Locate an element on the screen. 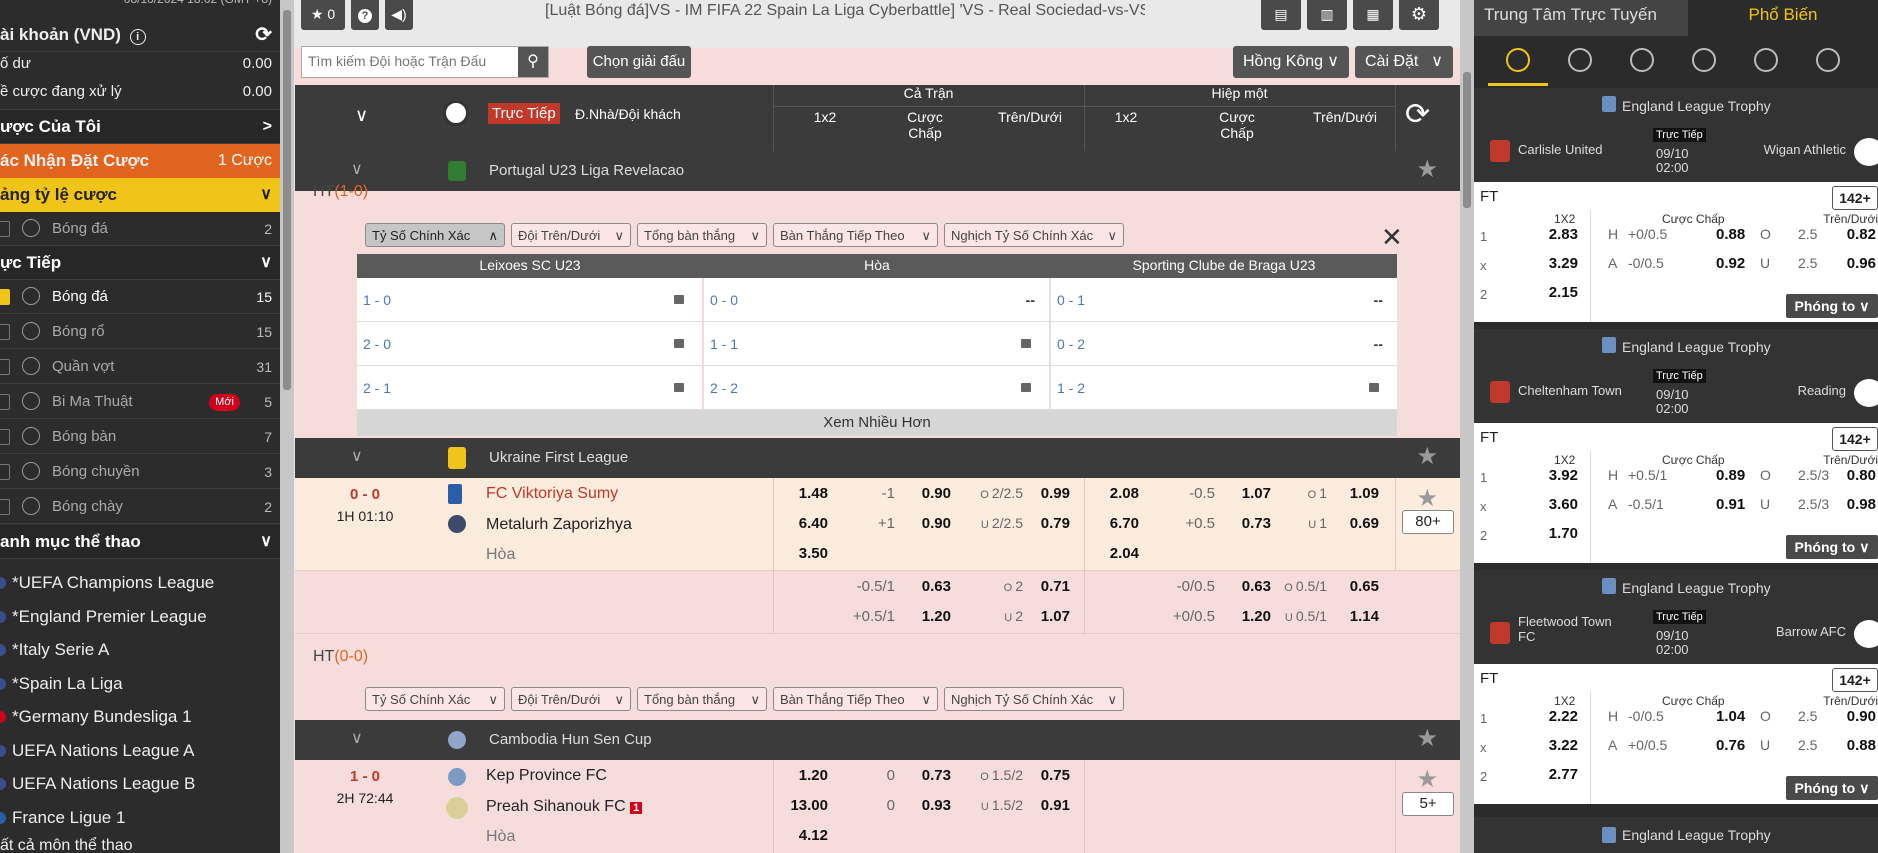 The width and height of the screenshot is (1878, 853). league-list-item: UEFA Nations League B is located at coordinates (140, 784).